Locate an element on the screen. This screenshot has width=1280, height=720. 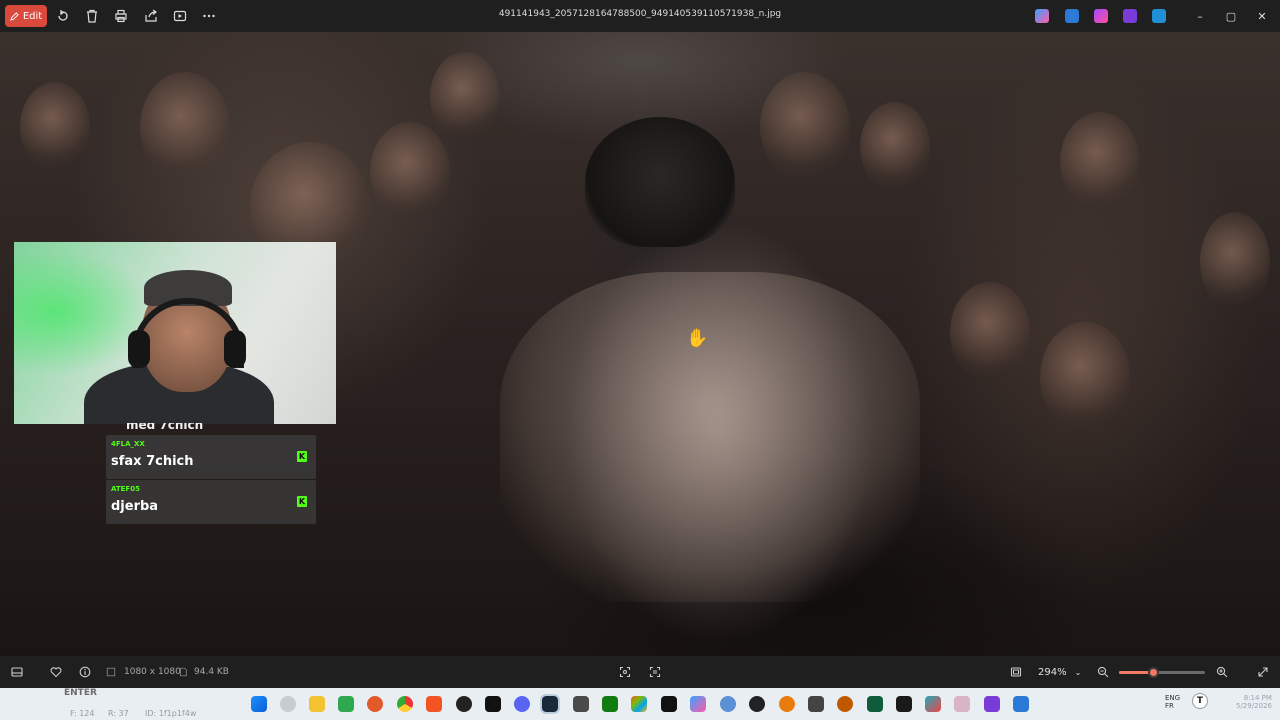
edit-label: Edit is located at coordinates (32, 16).